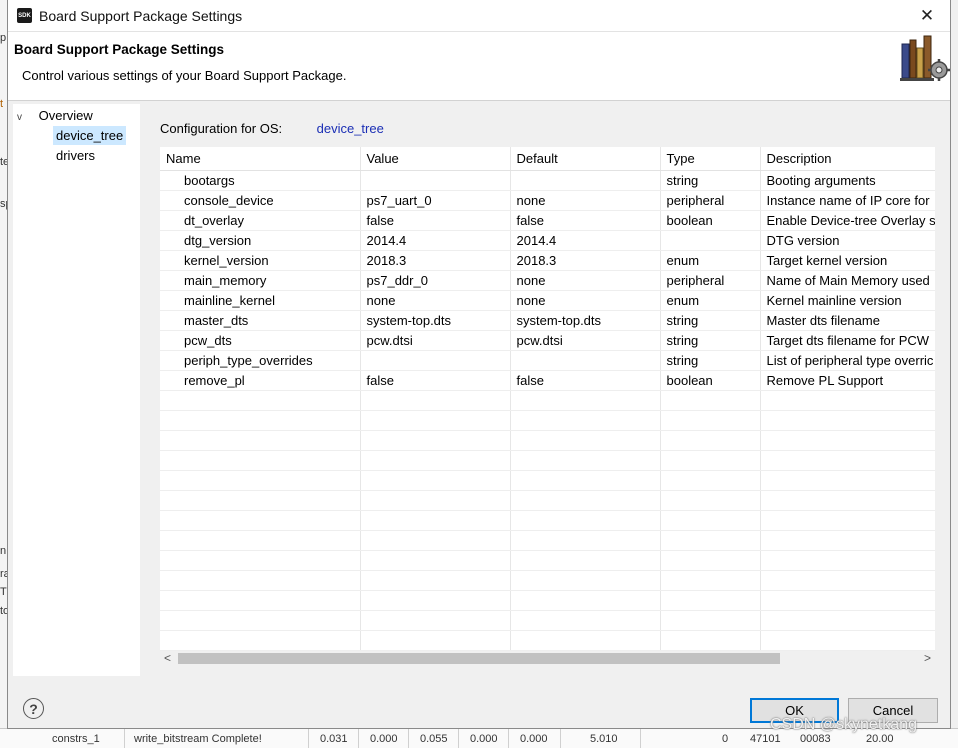 Image resolution: width=958 pixels, height=748 pixels. What do you see at coordinates (119, 49) in the screenshot?
I see `header-title: Board Support Package Settings` at bounding box center [119, 49].